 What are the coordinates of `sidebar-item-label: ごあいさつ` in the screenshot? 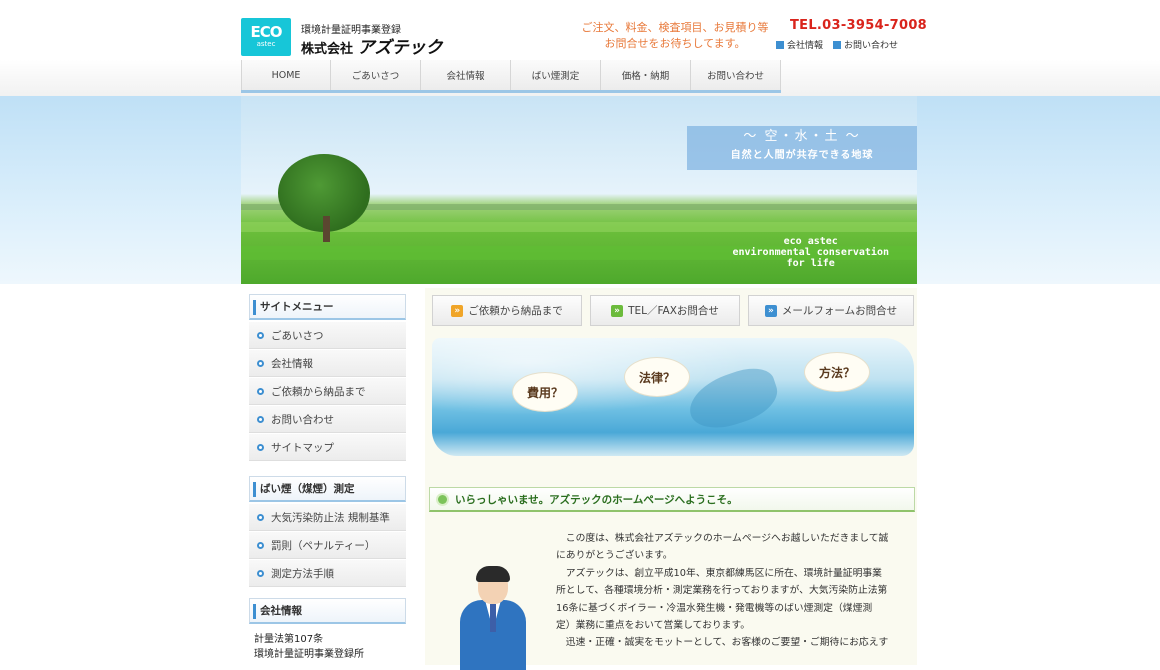 It's located at (297, 335).